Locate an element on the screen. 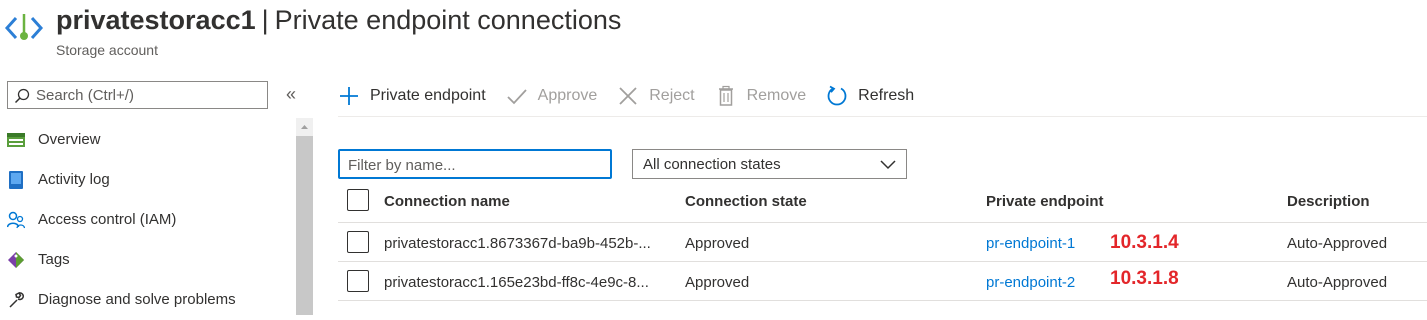  column-header-private-endpoint: Private endpoint is located at coordinates (1045, 201).